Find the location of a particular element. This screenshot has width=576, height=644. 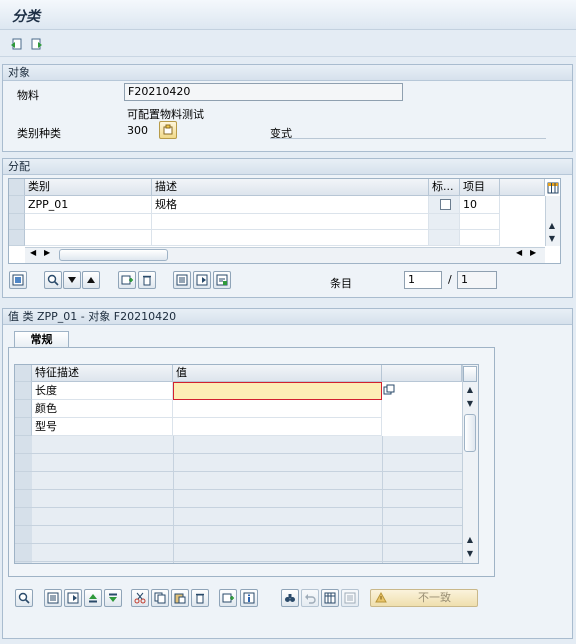

doc-arrow-left-icon is located at coordinates (16, 44).